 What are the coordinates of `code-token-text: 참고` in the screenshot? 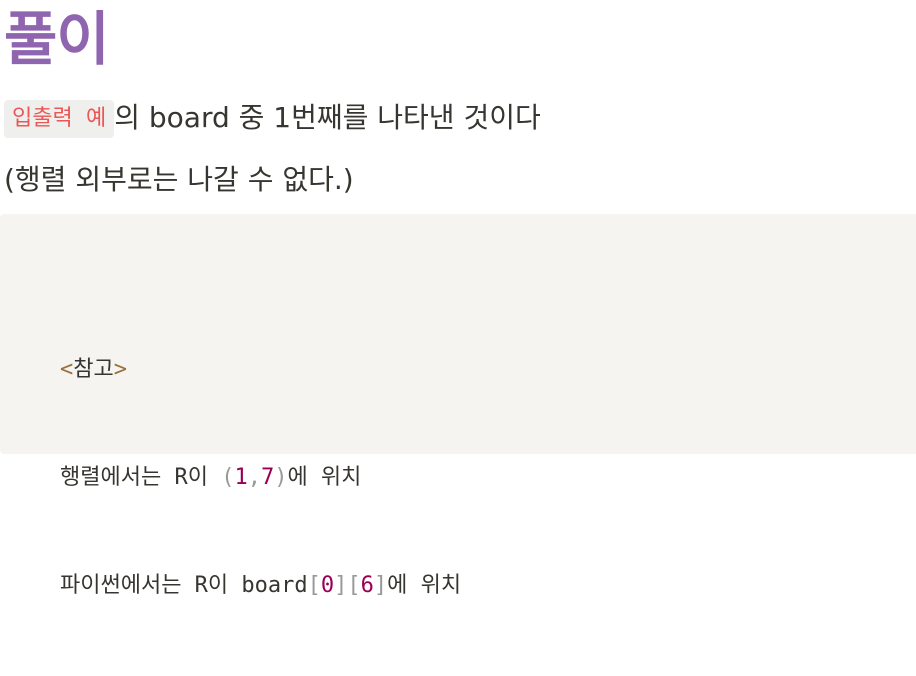 It's located at (93, 369).